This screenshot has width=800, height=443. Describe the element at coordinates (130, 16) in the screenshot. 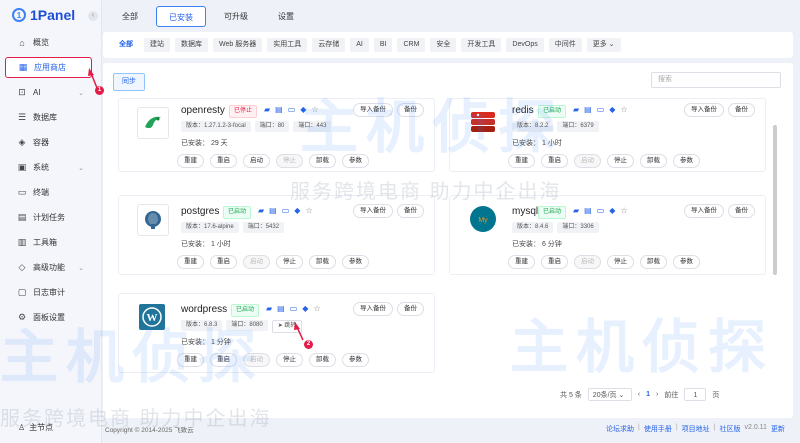

I see `tab-all: 全部` at that location.